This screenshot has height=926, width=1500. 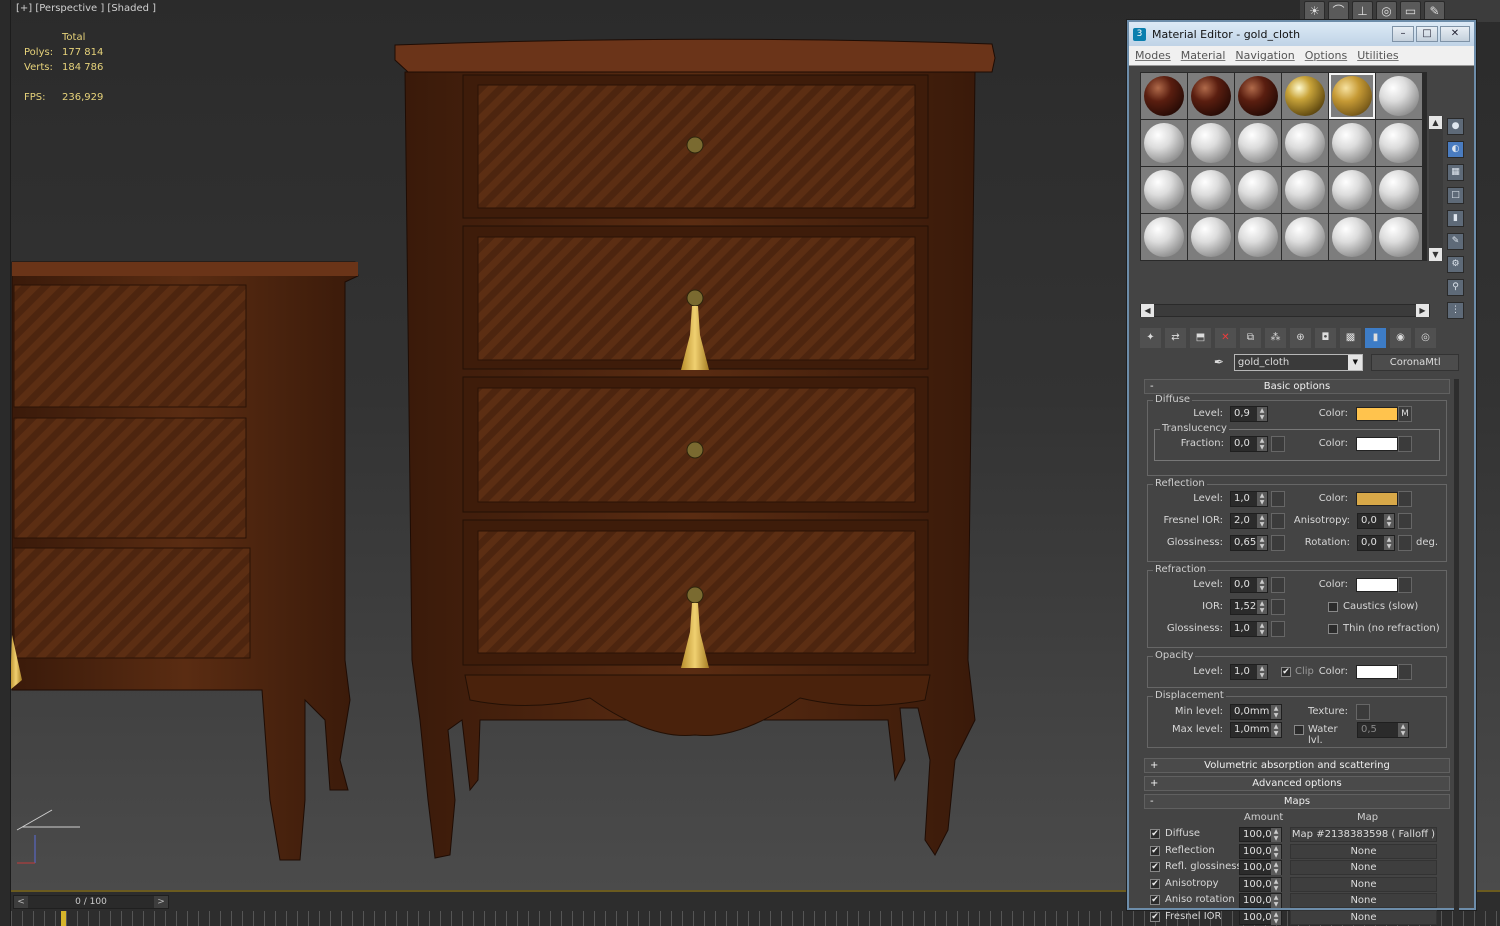 What do you see at coordinates (1405, 499) in the screenshot?
I see `reflection-color-map-button` at bounding box center [1405, 499].